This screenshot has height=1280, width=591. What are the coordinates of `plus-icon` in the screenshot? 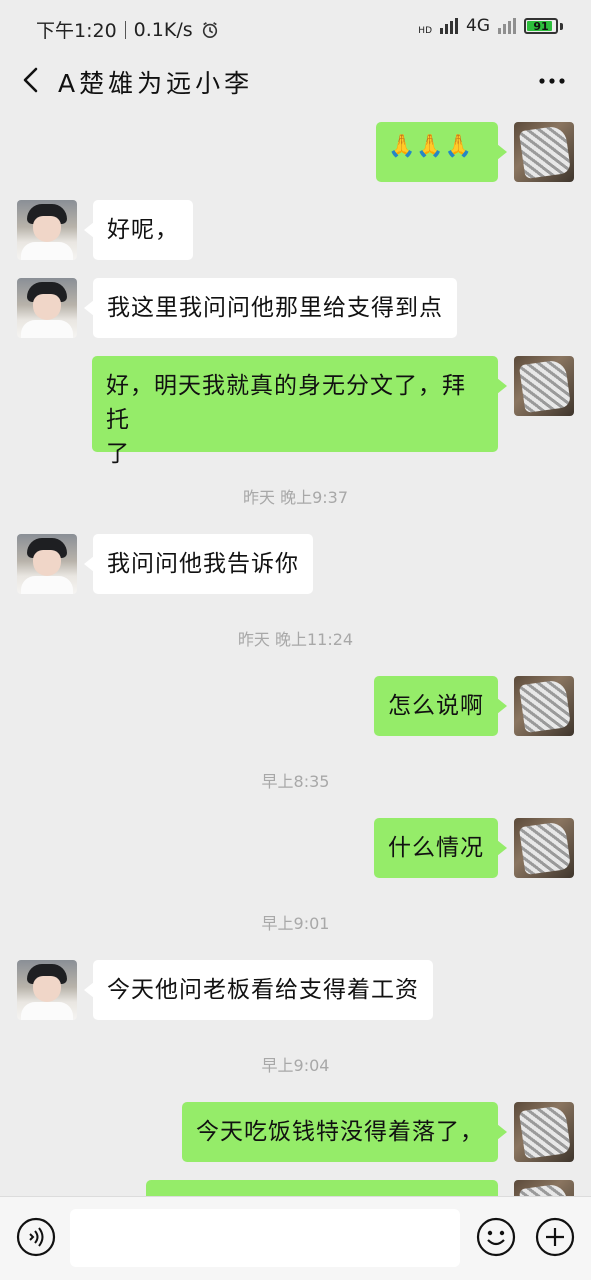 It's located at (555, 1237).